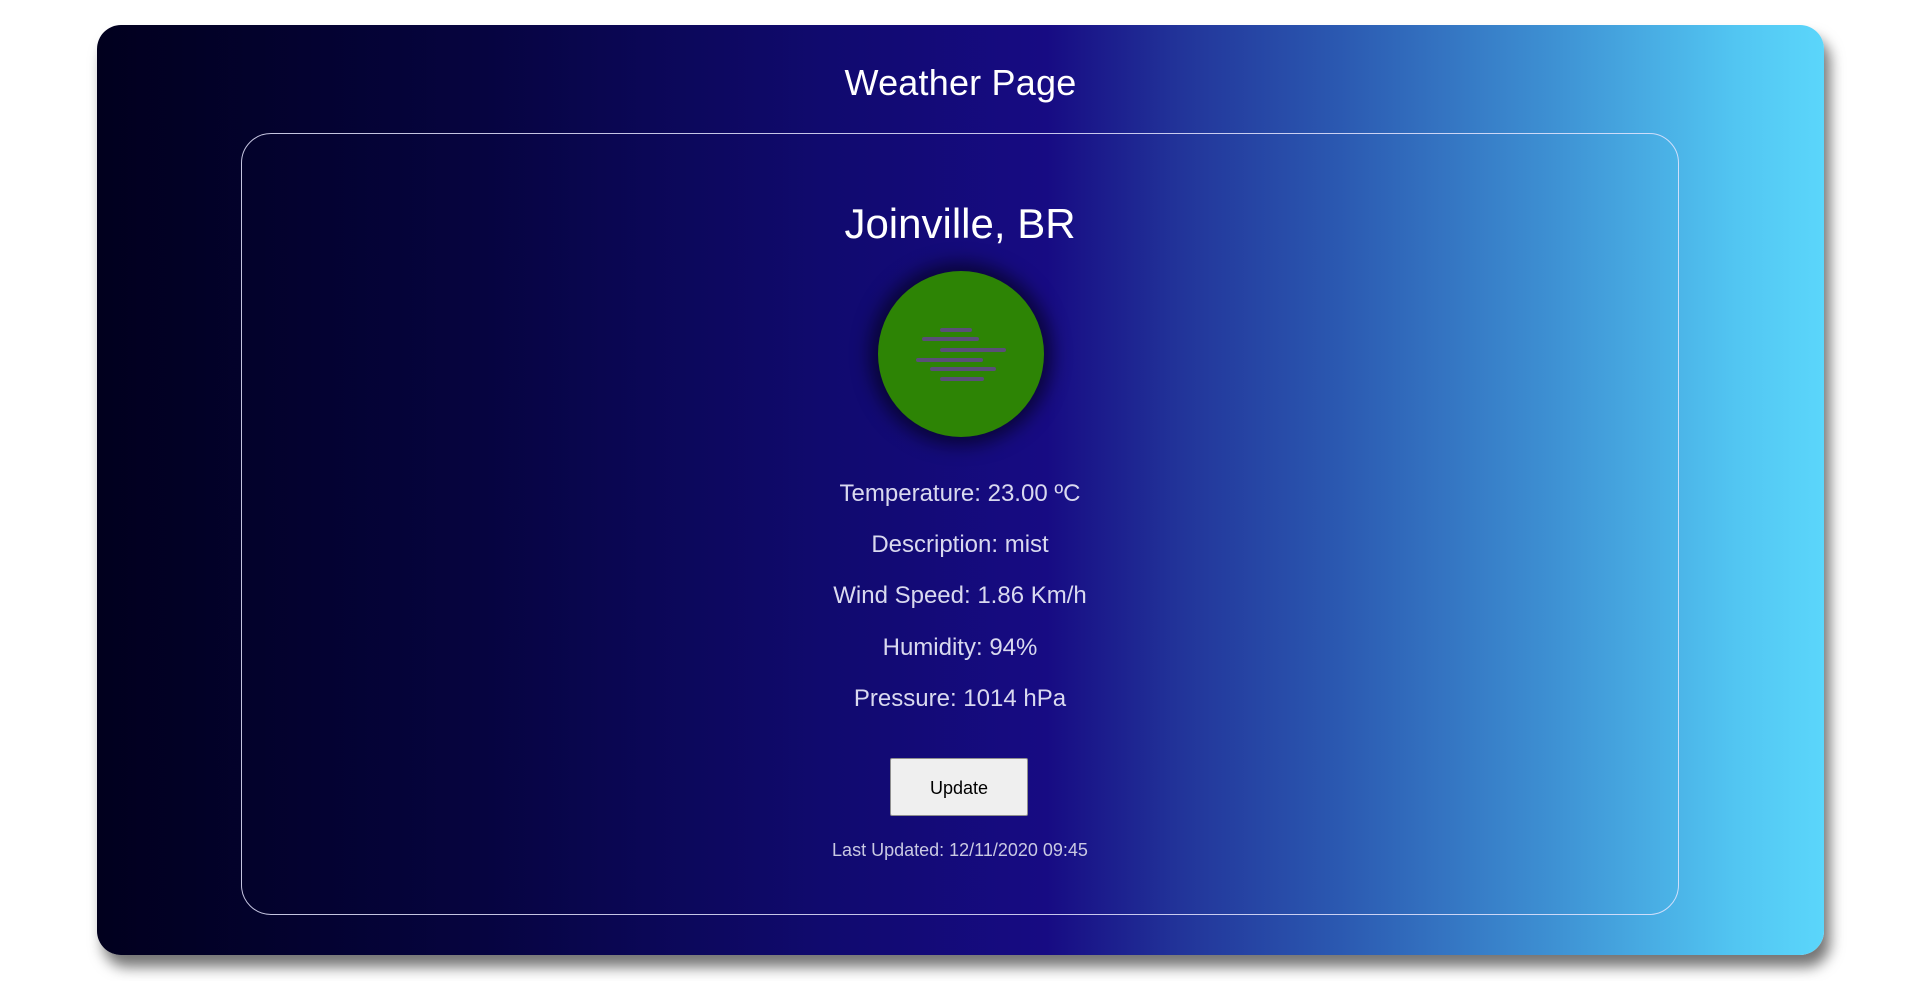 The image size is (1920, 981). I want to click on description-label: Description: mist, so click(960, 544).